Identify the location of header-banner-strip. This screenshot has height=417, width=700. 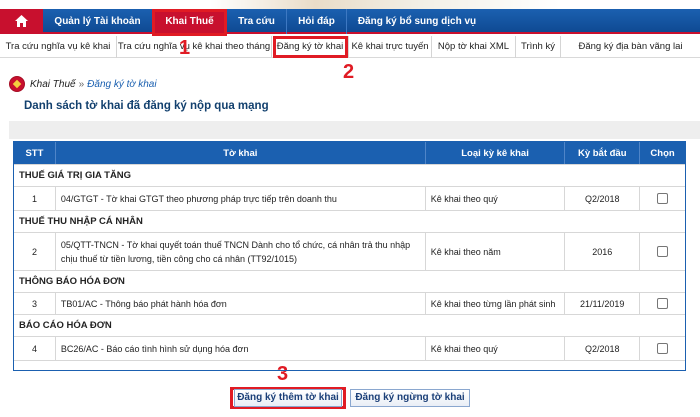
(350, 4).